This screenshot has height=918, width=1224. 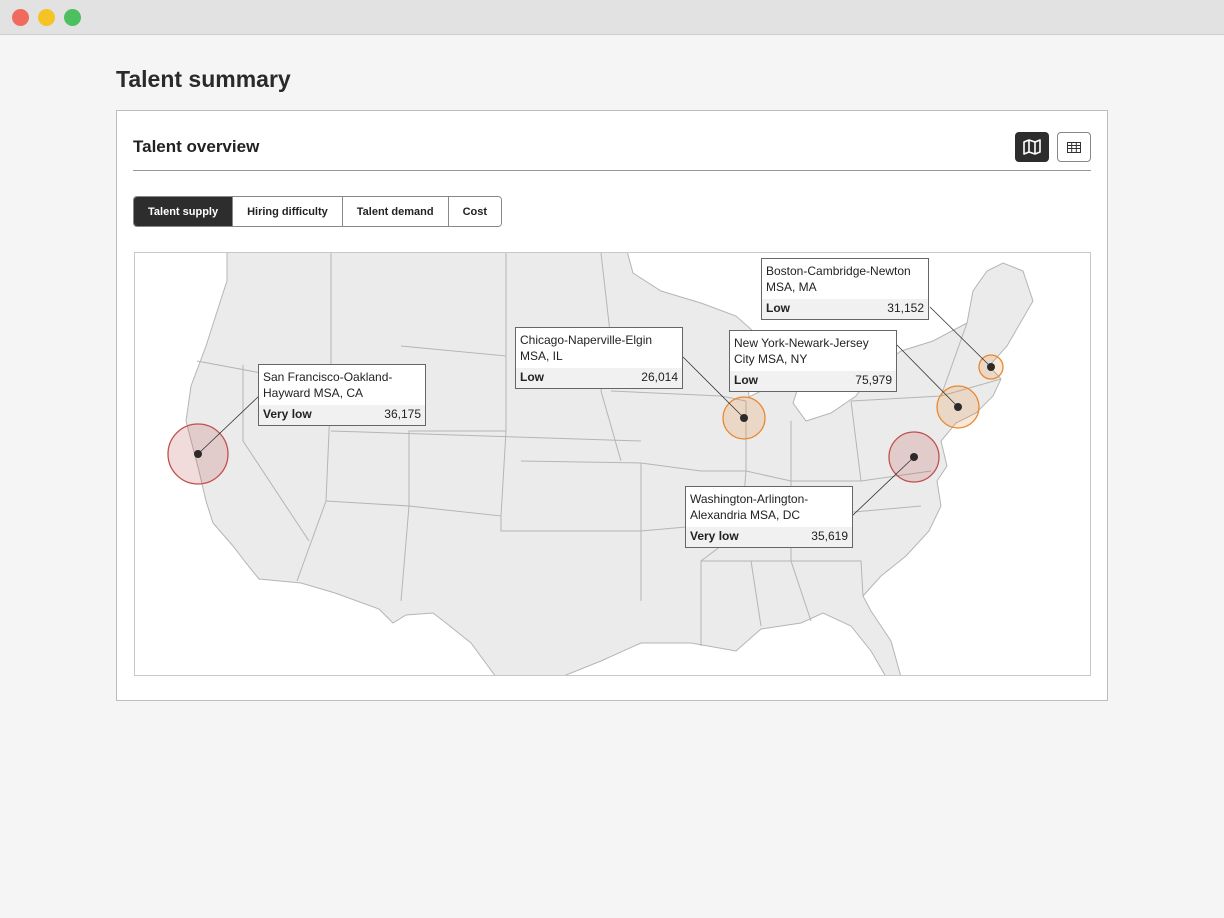 I want to click on callout-name: Chicago-Naperville-Elgin MSA, IL, so click(x=586, y=348).